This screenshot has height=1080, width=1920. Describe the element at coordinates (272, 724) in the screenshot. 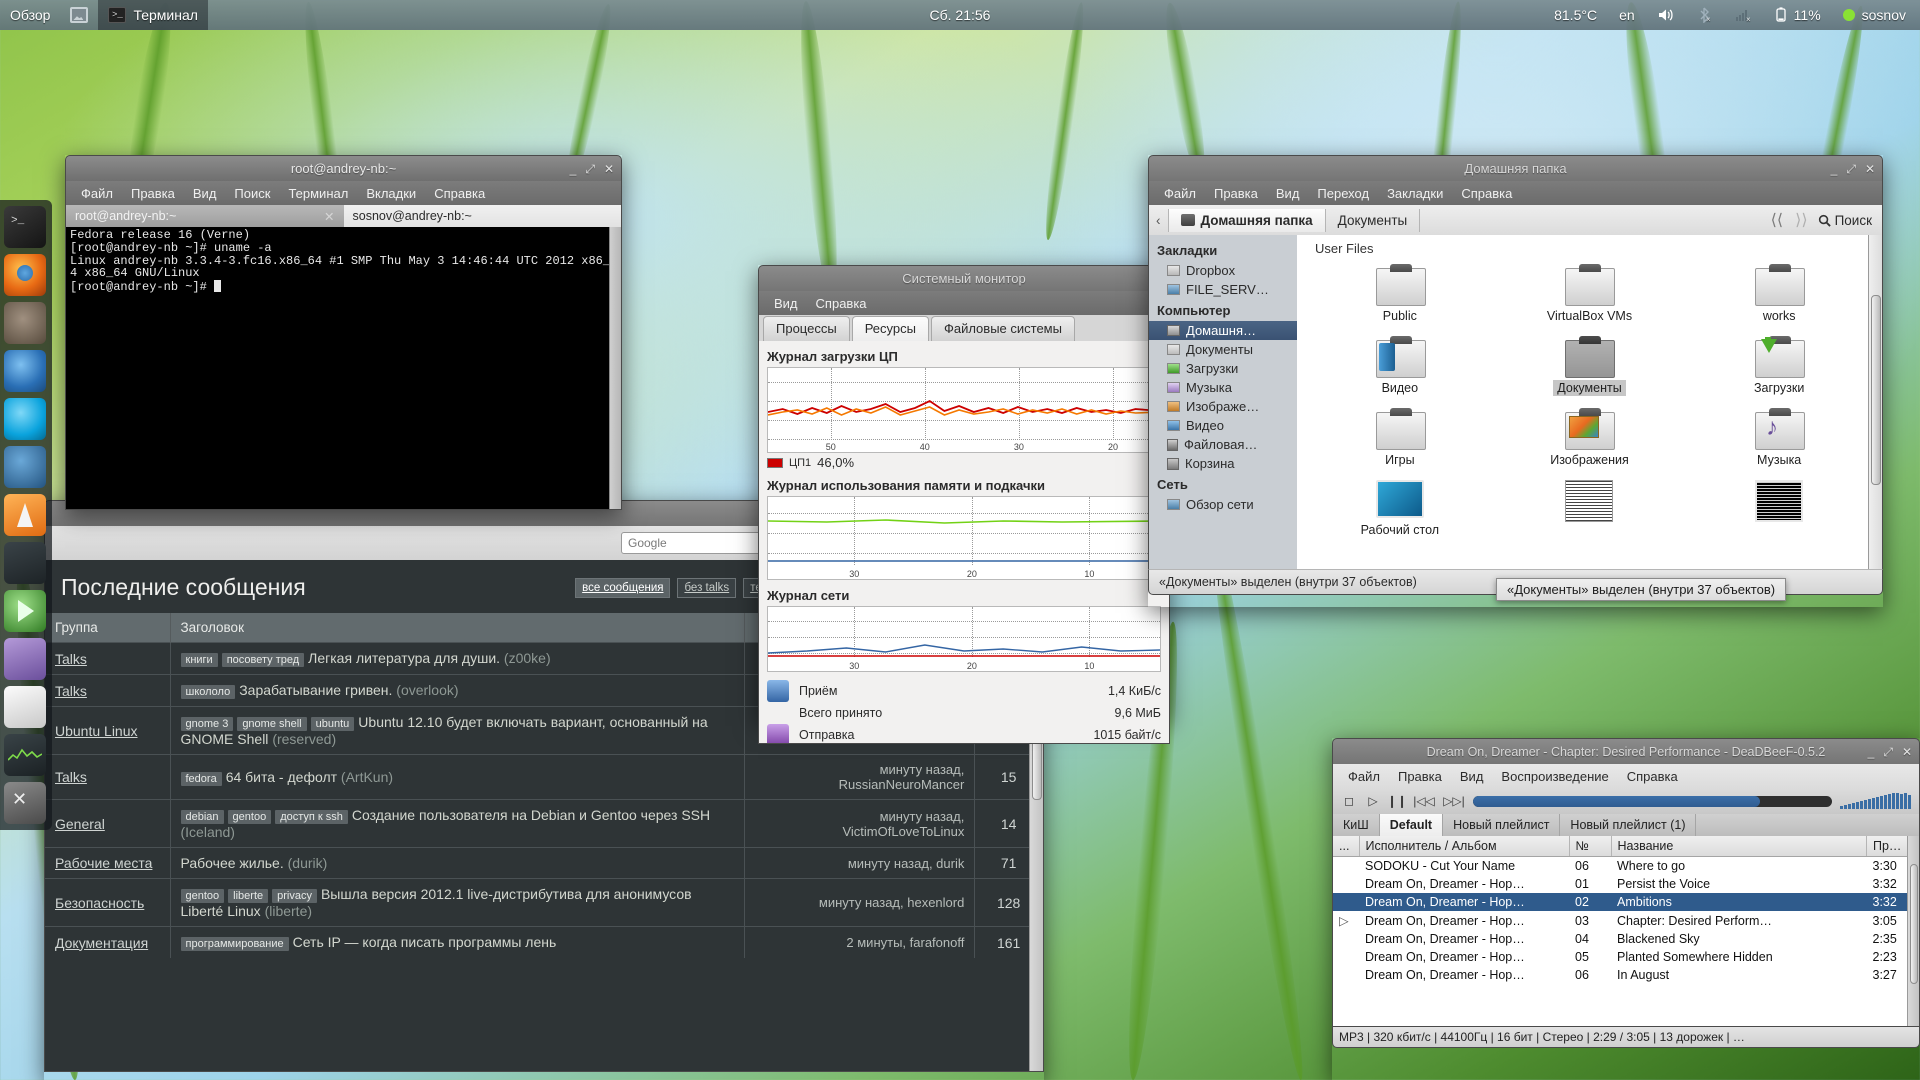

I see `row-tag: gnome shell` at that location.